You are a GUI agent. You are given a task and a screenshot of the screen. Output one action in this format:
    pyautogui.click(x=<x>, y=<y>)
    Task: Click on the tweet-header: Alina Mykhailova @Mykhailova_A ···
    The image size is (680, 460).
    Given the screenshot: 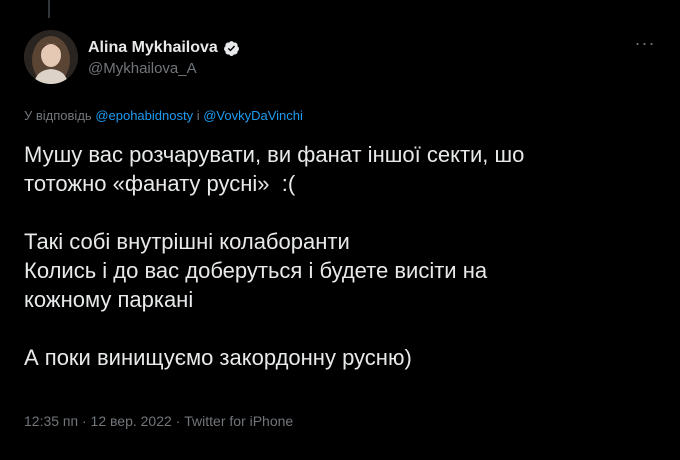 What is the action you would take?
    pyautogui.click(x=342, y=60)
    